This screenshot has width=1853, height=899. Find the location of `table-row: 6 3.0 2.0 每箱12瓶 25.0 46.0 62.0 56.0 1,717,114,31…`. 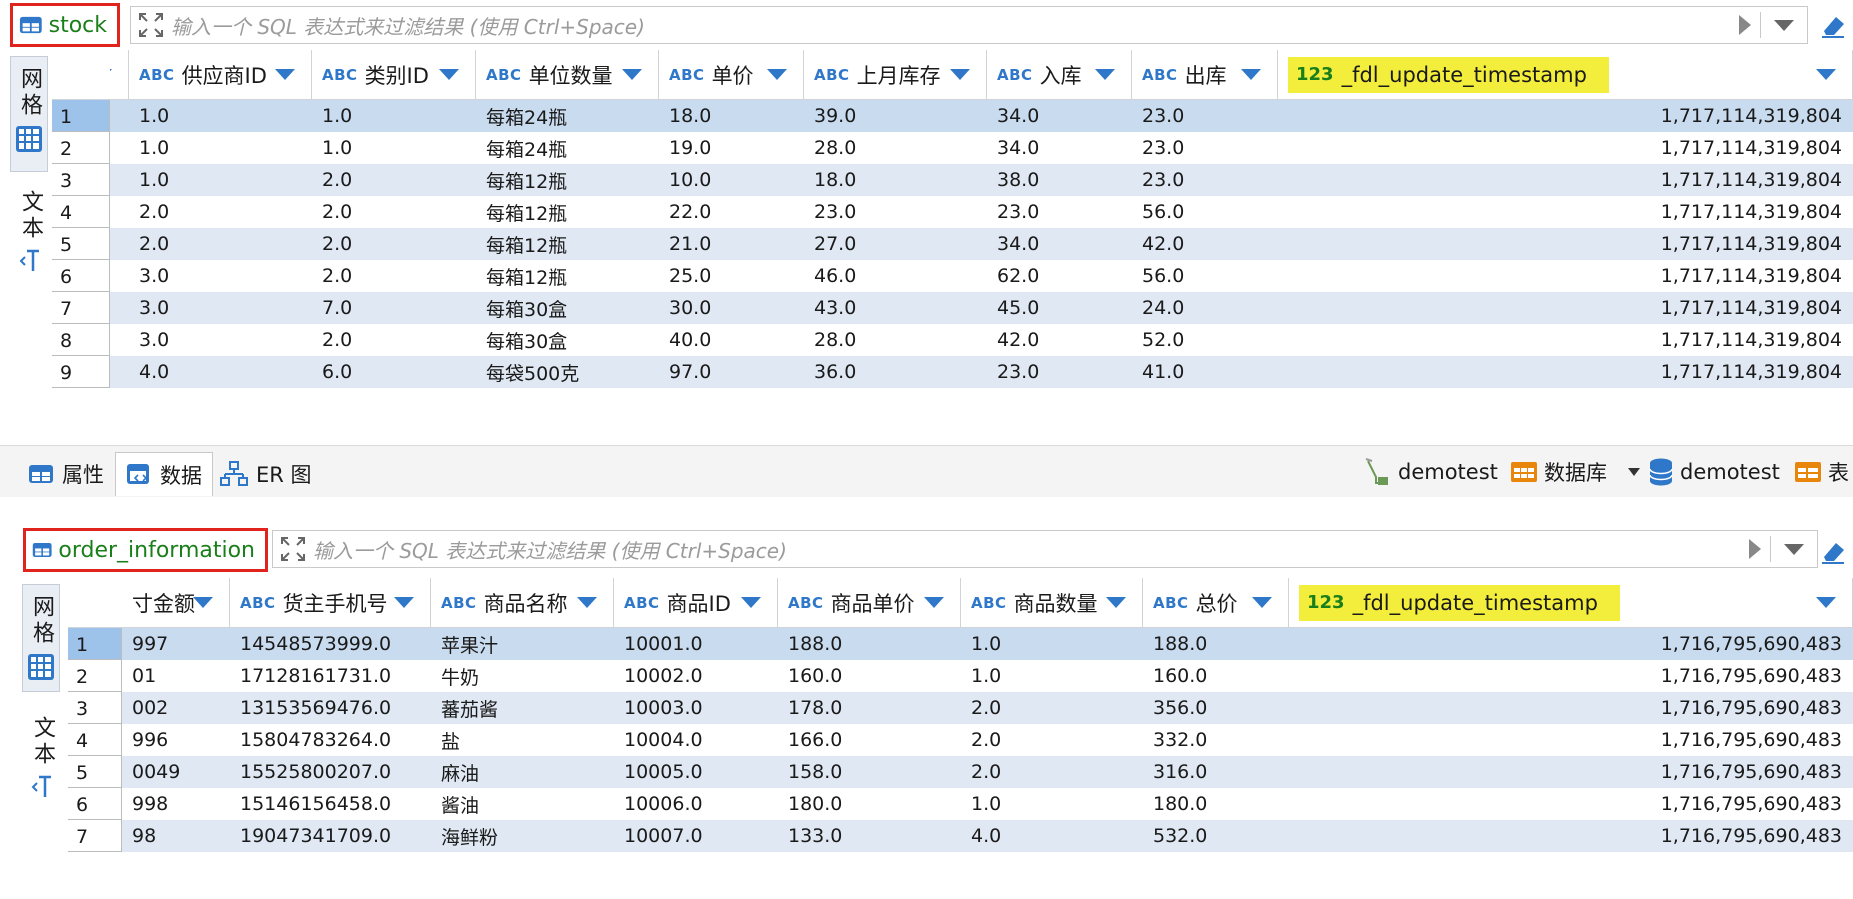

table-row: 6 3.0 2.0 每箱12瓶 25.0 46.0 62.0 56.0 1,717,114,31… is located at coordinates (952, 276).